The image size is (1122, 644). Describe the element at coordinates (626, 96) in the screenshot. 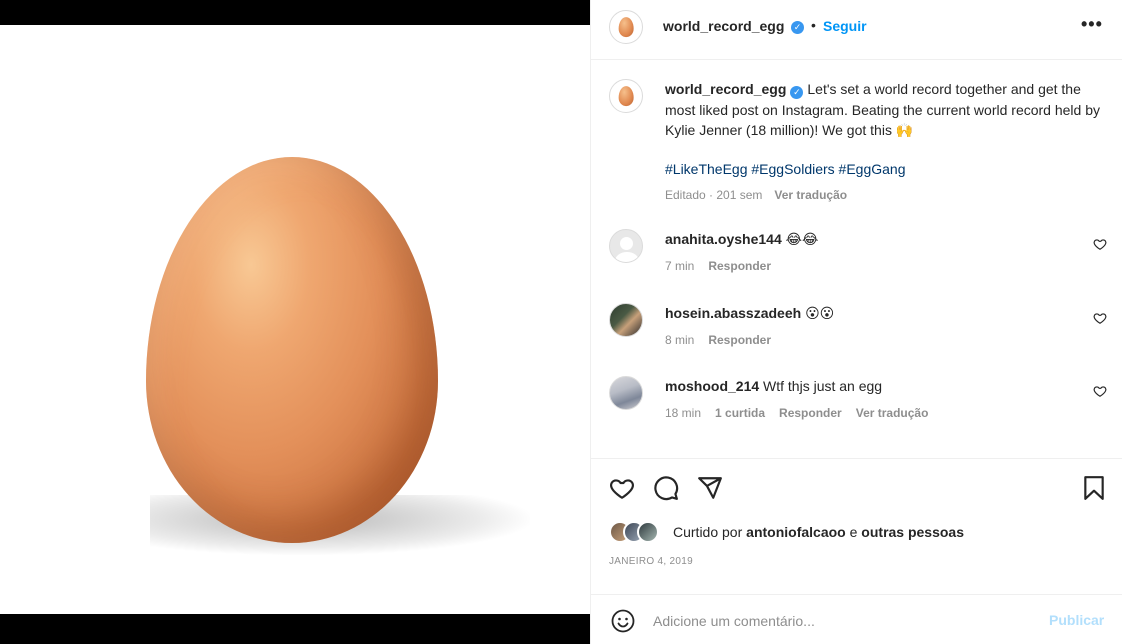

I see `caption-avatar` at that location.